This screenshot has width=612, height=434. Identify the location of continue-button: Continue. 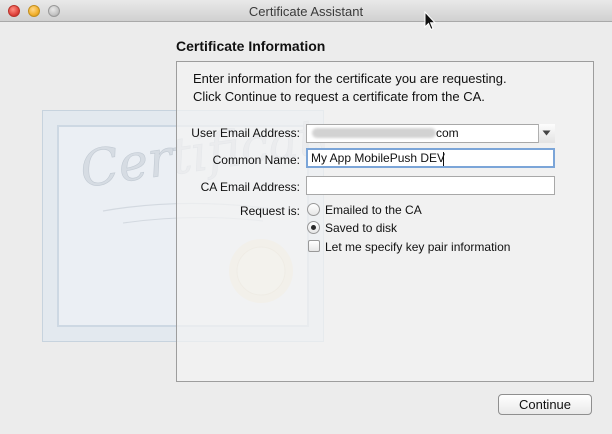
(545, 404).